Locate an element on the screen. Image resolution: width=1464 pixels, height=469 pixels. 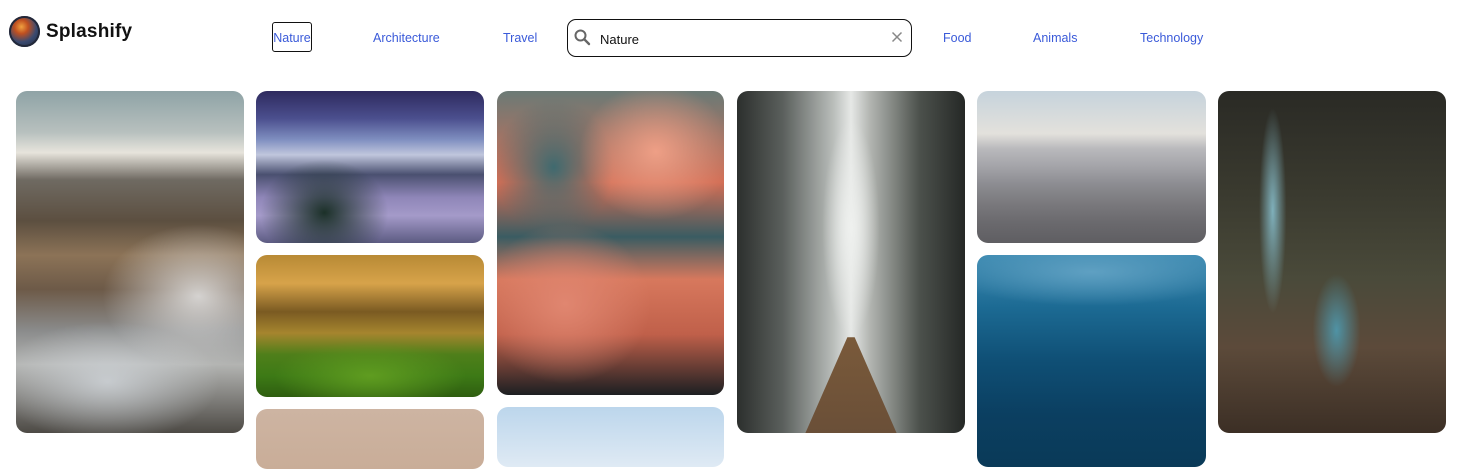
gallery-image-misty-hills is located at coordinates (1091, 167).